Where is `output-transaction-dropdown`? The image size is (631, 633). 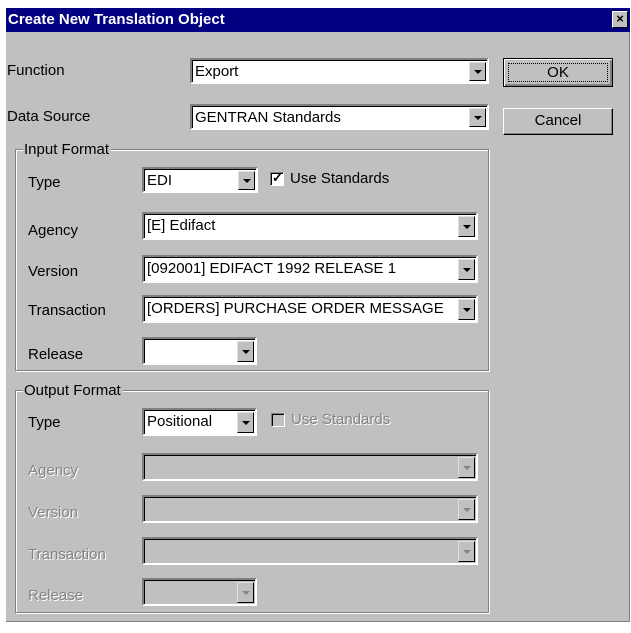
output-transaction-dropdown is located at coordinates (310, 551).